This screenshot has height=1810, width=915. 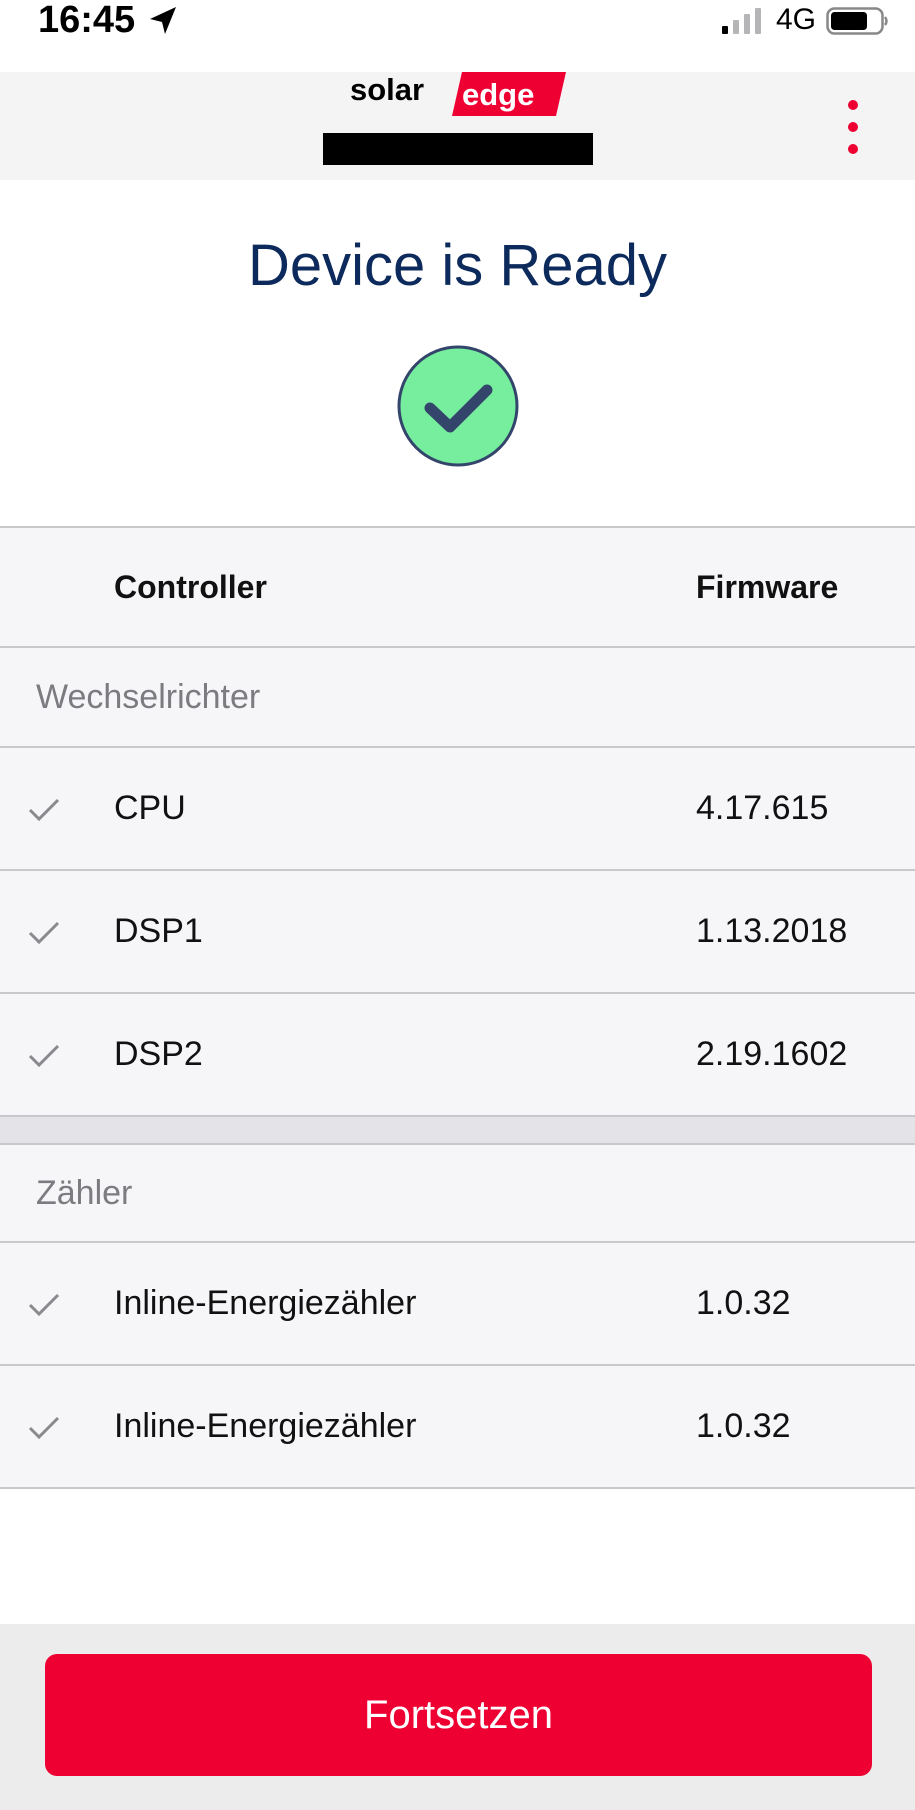 I want to click on table-row: CPU 4.17.615, so click(x=457, y=809).